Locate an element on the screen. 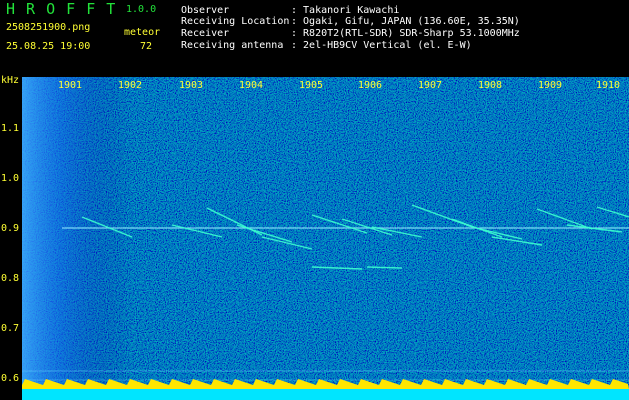  meteor-label: meteor is located at coordinates (142, 32).